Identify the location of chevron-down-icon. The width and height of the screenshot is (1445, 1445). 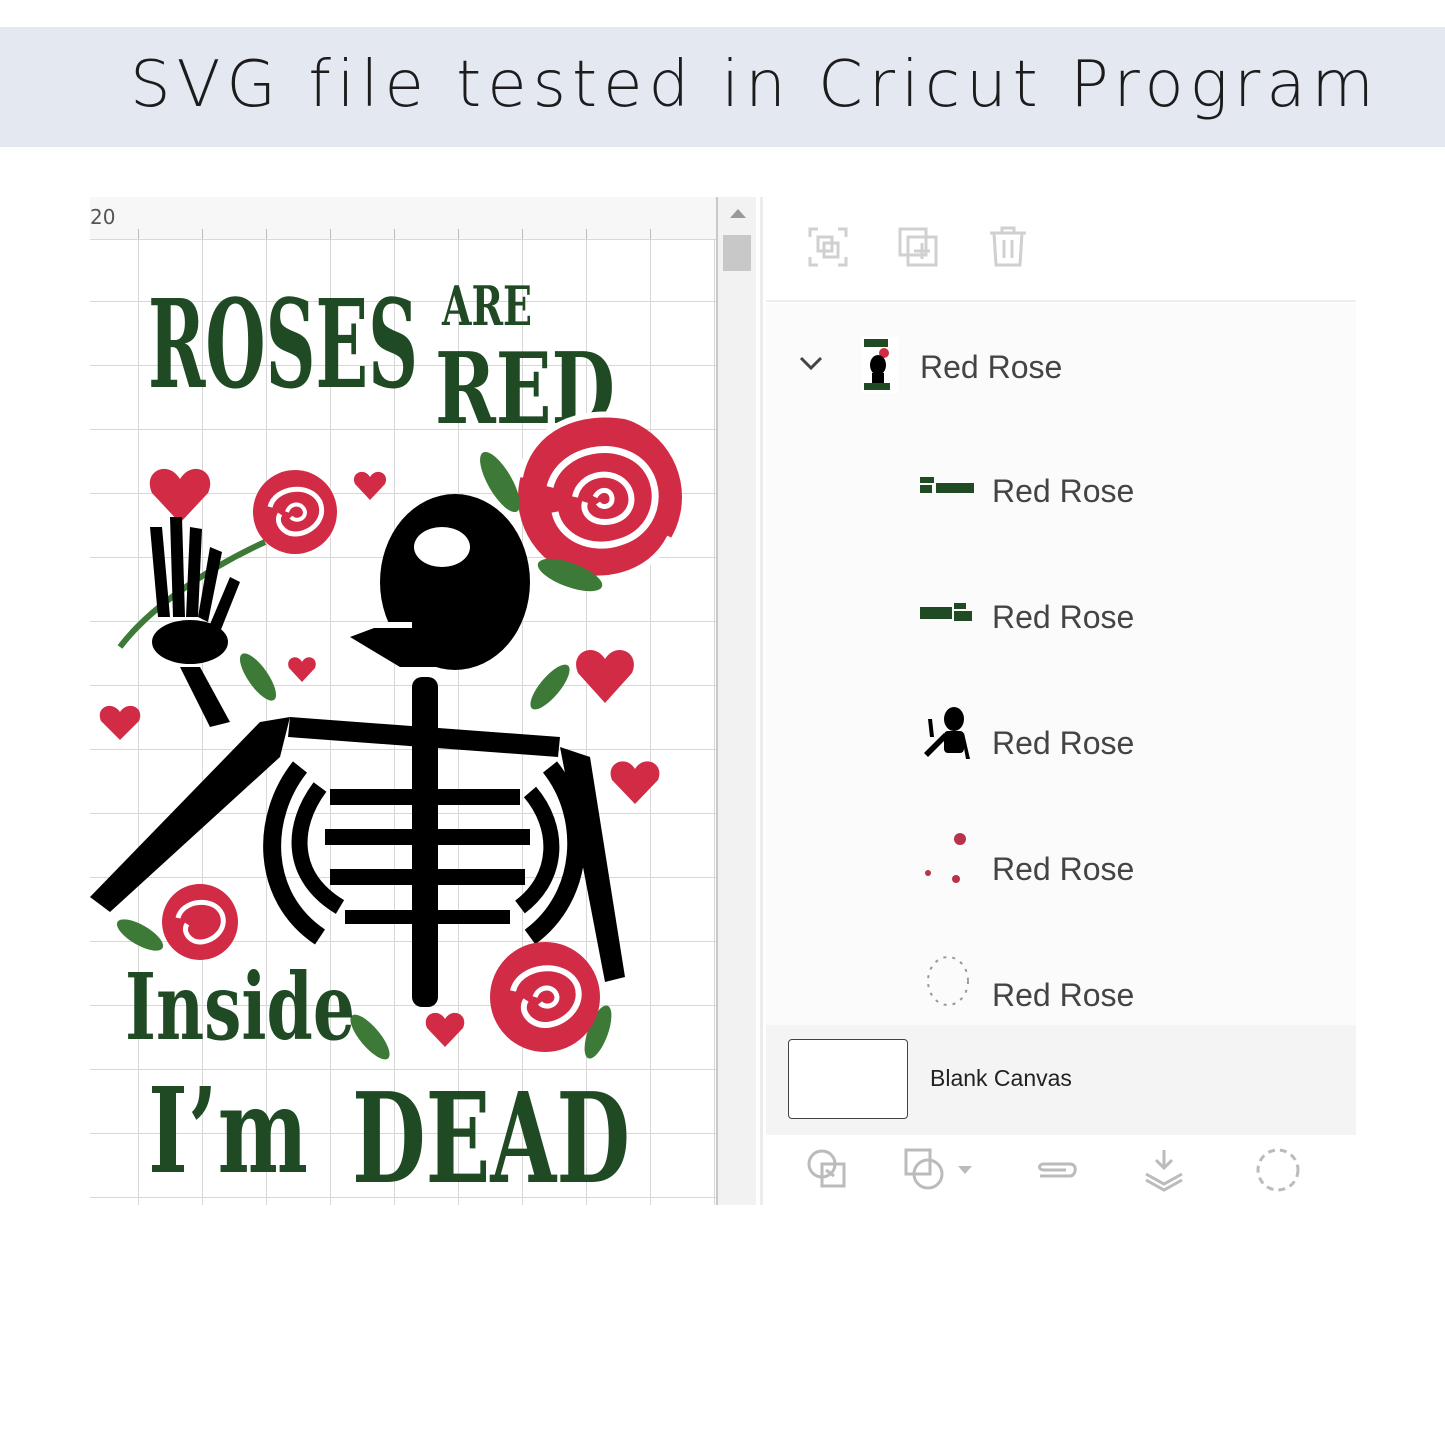
(811, 364).